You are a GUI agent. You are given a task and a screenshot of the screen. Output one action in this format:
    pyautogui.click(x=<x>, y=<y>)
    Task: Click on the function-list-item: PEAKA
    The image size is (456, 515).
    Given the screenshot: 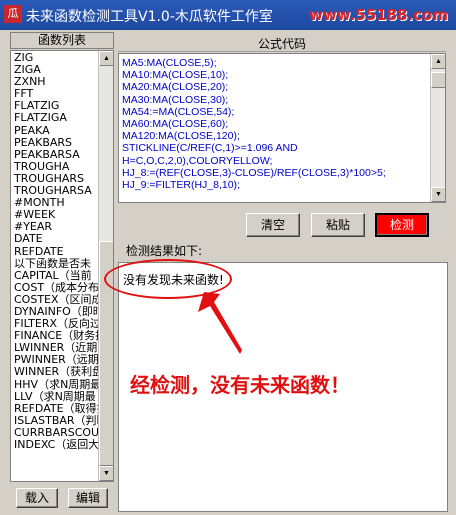 What is the action you would take?
    pyautogui.click(x=55, y=131)
    